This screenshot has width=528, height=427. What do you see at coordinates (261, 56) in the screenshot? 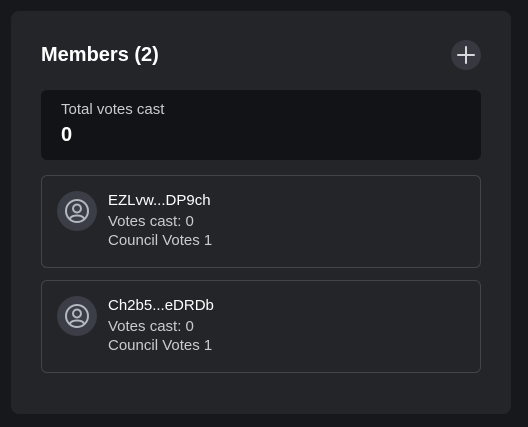
I see `members-header: Members (2)` at bounding box center [261, 56].